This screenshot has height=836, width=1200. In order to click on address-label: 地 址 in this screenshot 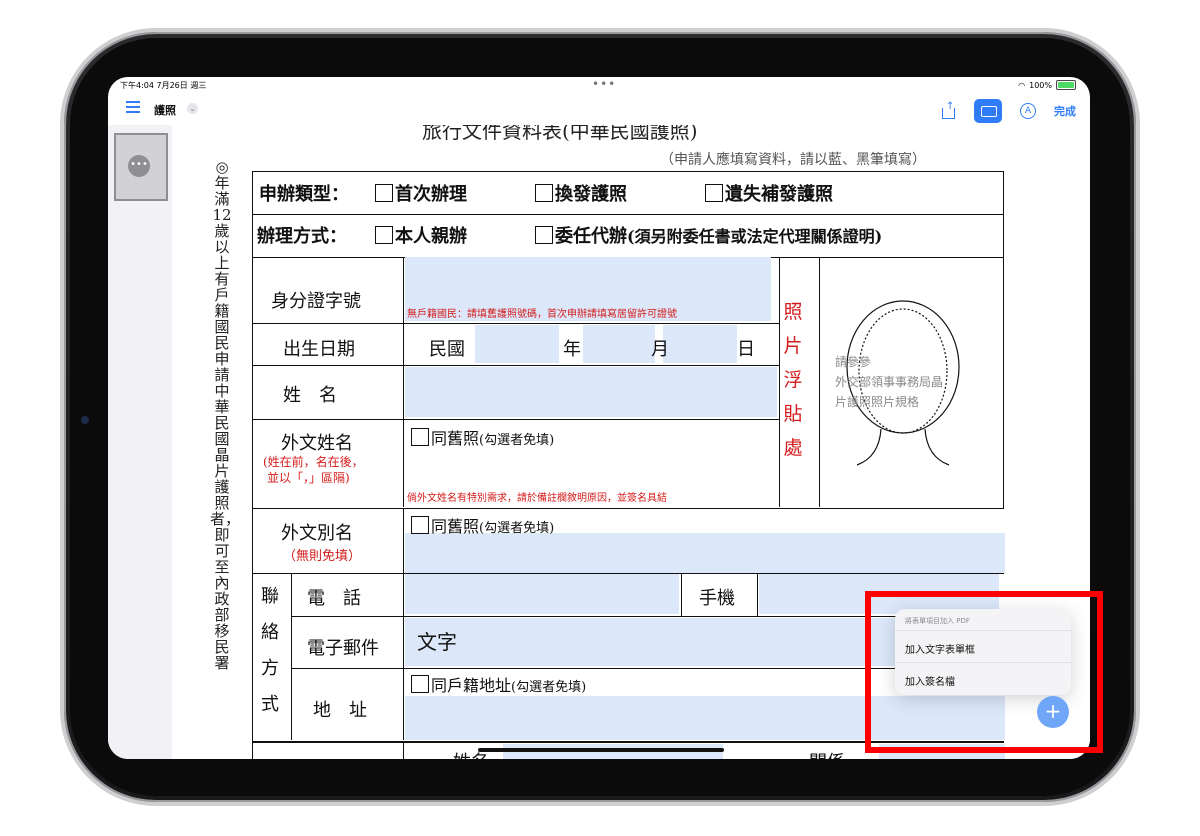, I will do `click(340, 710)`.